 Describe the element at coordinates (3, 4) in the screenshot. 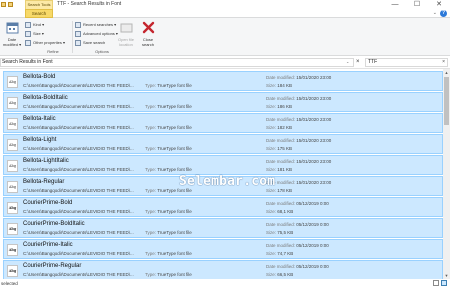

I see `folder-icon` at that location.